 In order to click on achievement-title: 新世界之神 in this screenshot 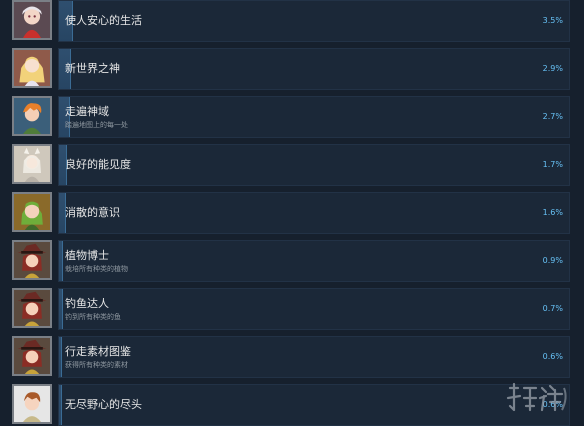, I will do `click(92, 68)`.